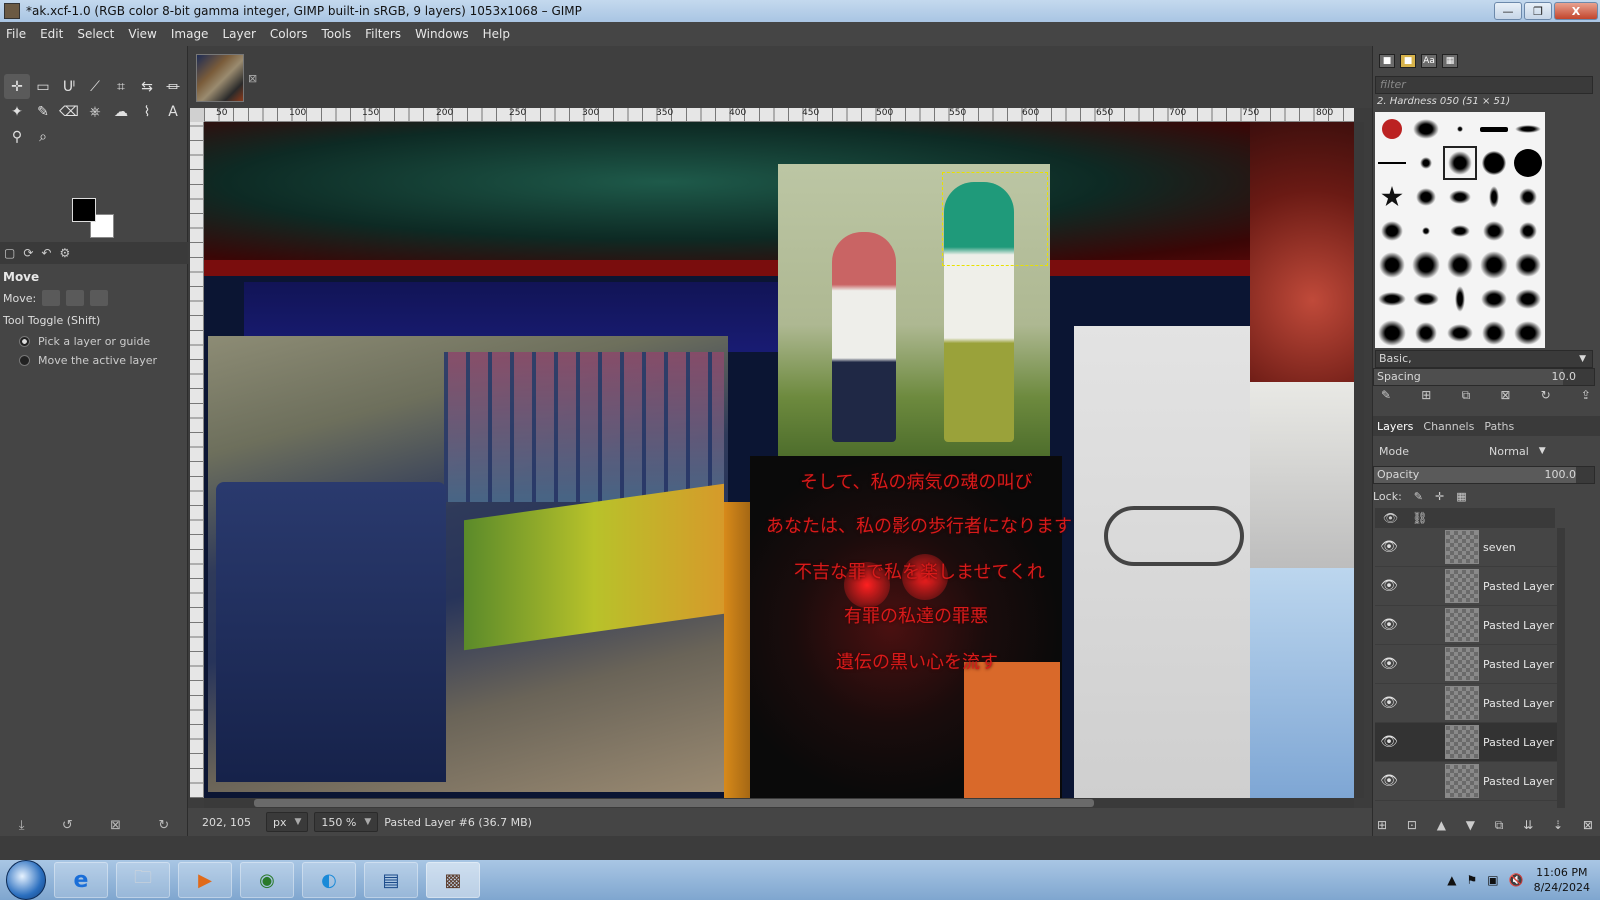 The image size is (1600, 900). What do you see at coordinates (24, 360) in the screenshot?
I see `radio-dot` at bounding box center [24, 360].